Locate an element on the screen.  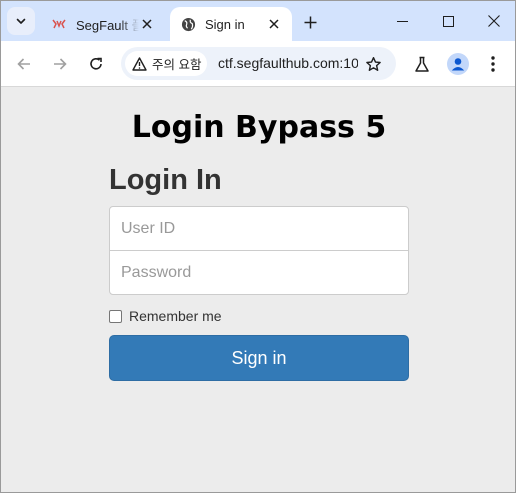
forward-button is located at coordinates (60, 64).